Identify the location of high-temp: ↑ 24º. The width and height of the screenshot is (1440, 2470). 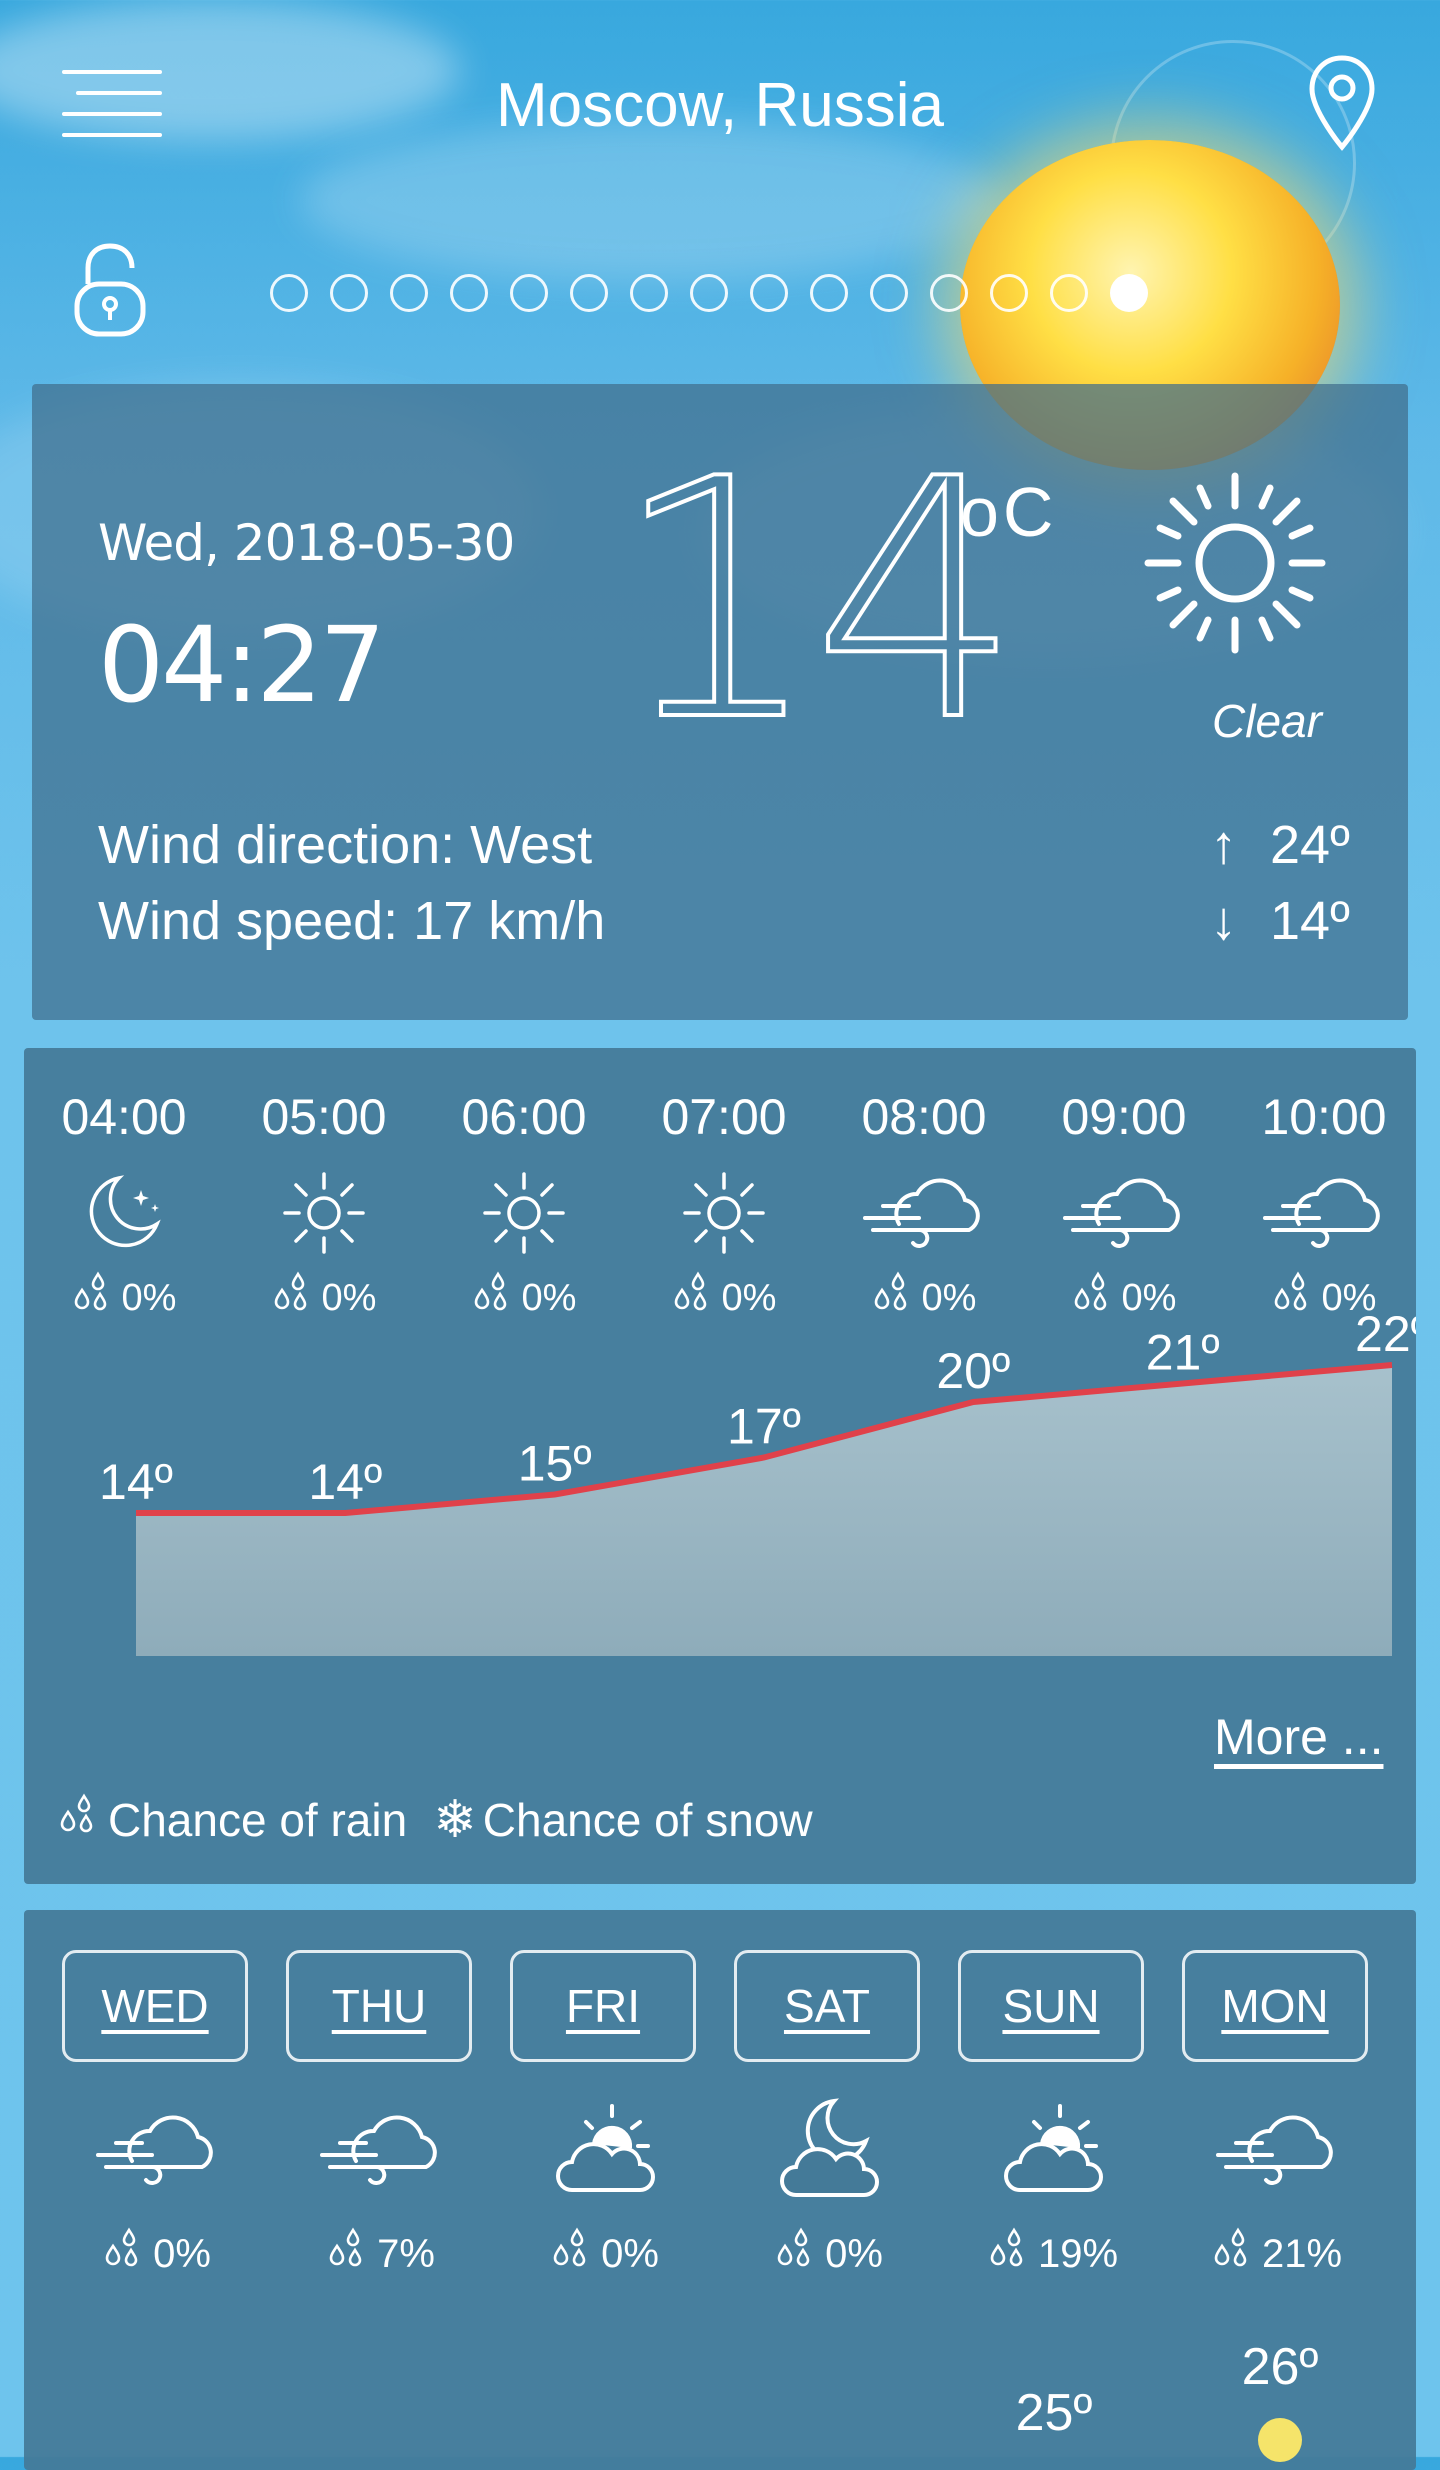
(1280, 845).